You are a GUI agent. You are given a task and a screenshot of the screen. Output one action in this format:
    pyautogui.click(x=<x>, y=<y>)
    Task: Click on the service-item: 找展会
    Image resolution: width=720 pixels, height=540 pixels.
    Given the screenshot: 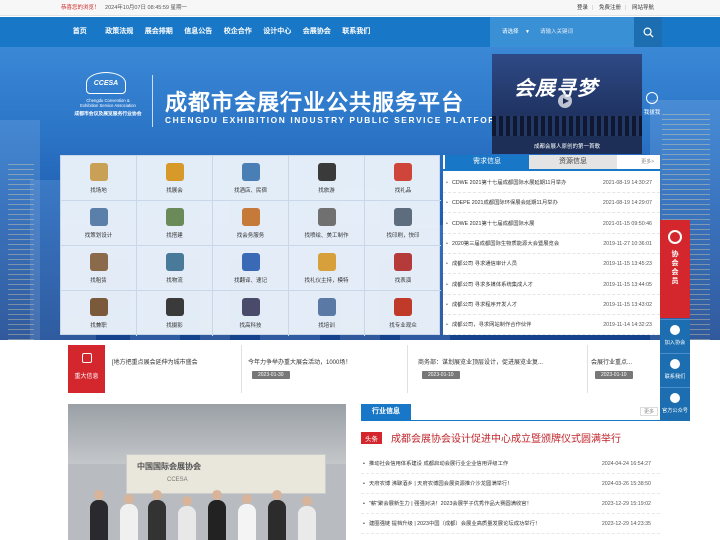 What is the action you would take?
    pyautogui.click(x=175, y=178)
    